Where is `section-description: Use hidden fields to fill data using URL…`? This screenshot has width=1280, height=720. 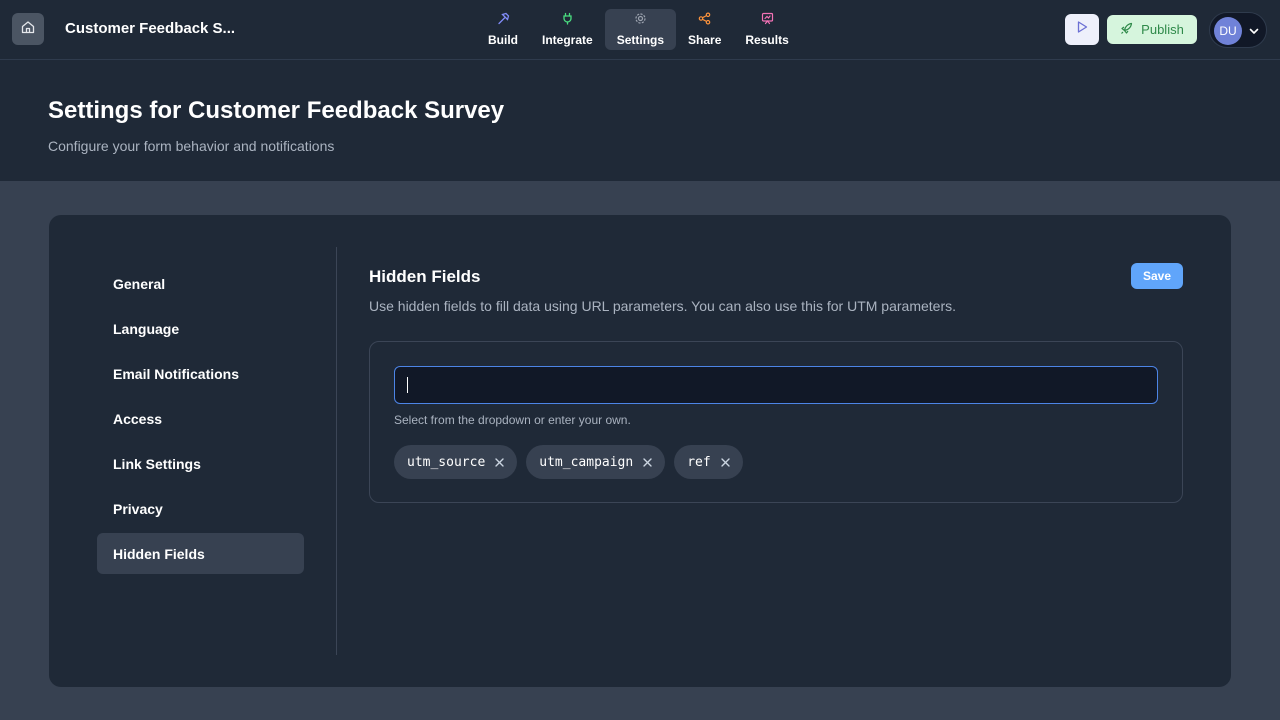
section-description: Use hidden fields to fill data using URL… is located at coordinates (662, 306).